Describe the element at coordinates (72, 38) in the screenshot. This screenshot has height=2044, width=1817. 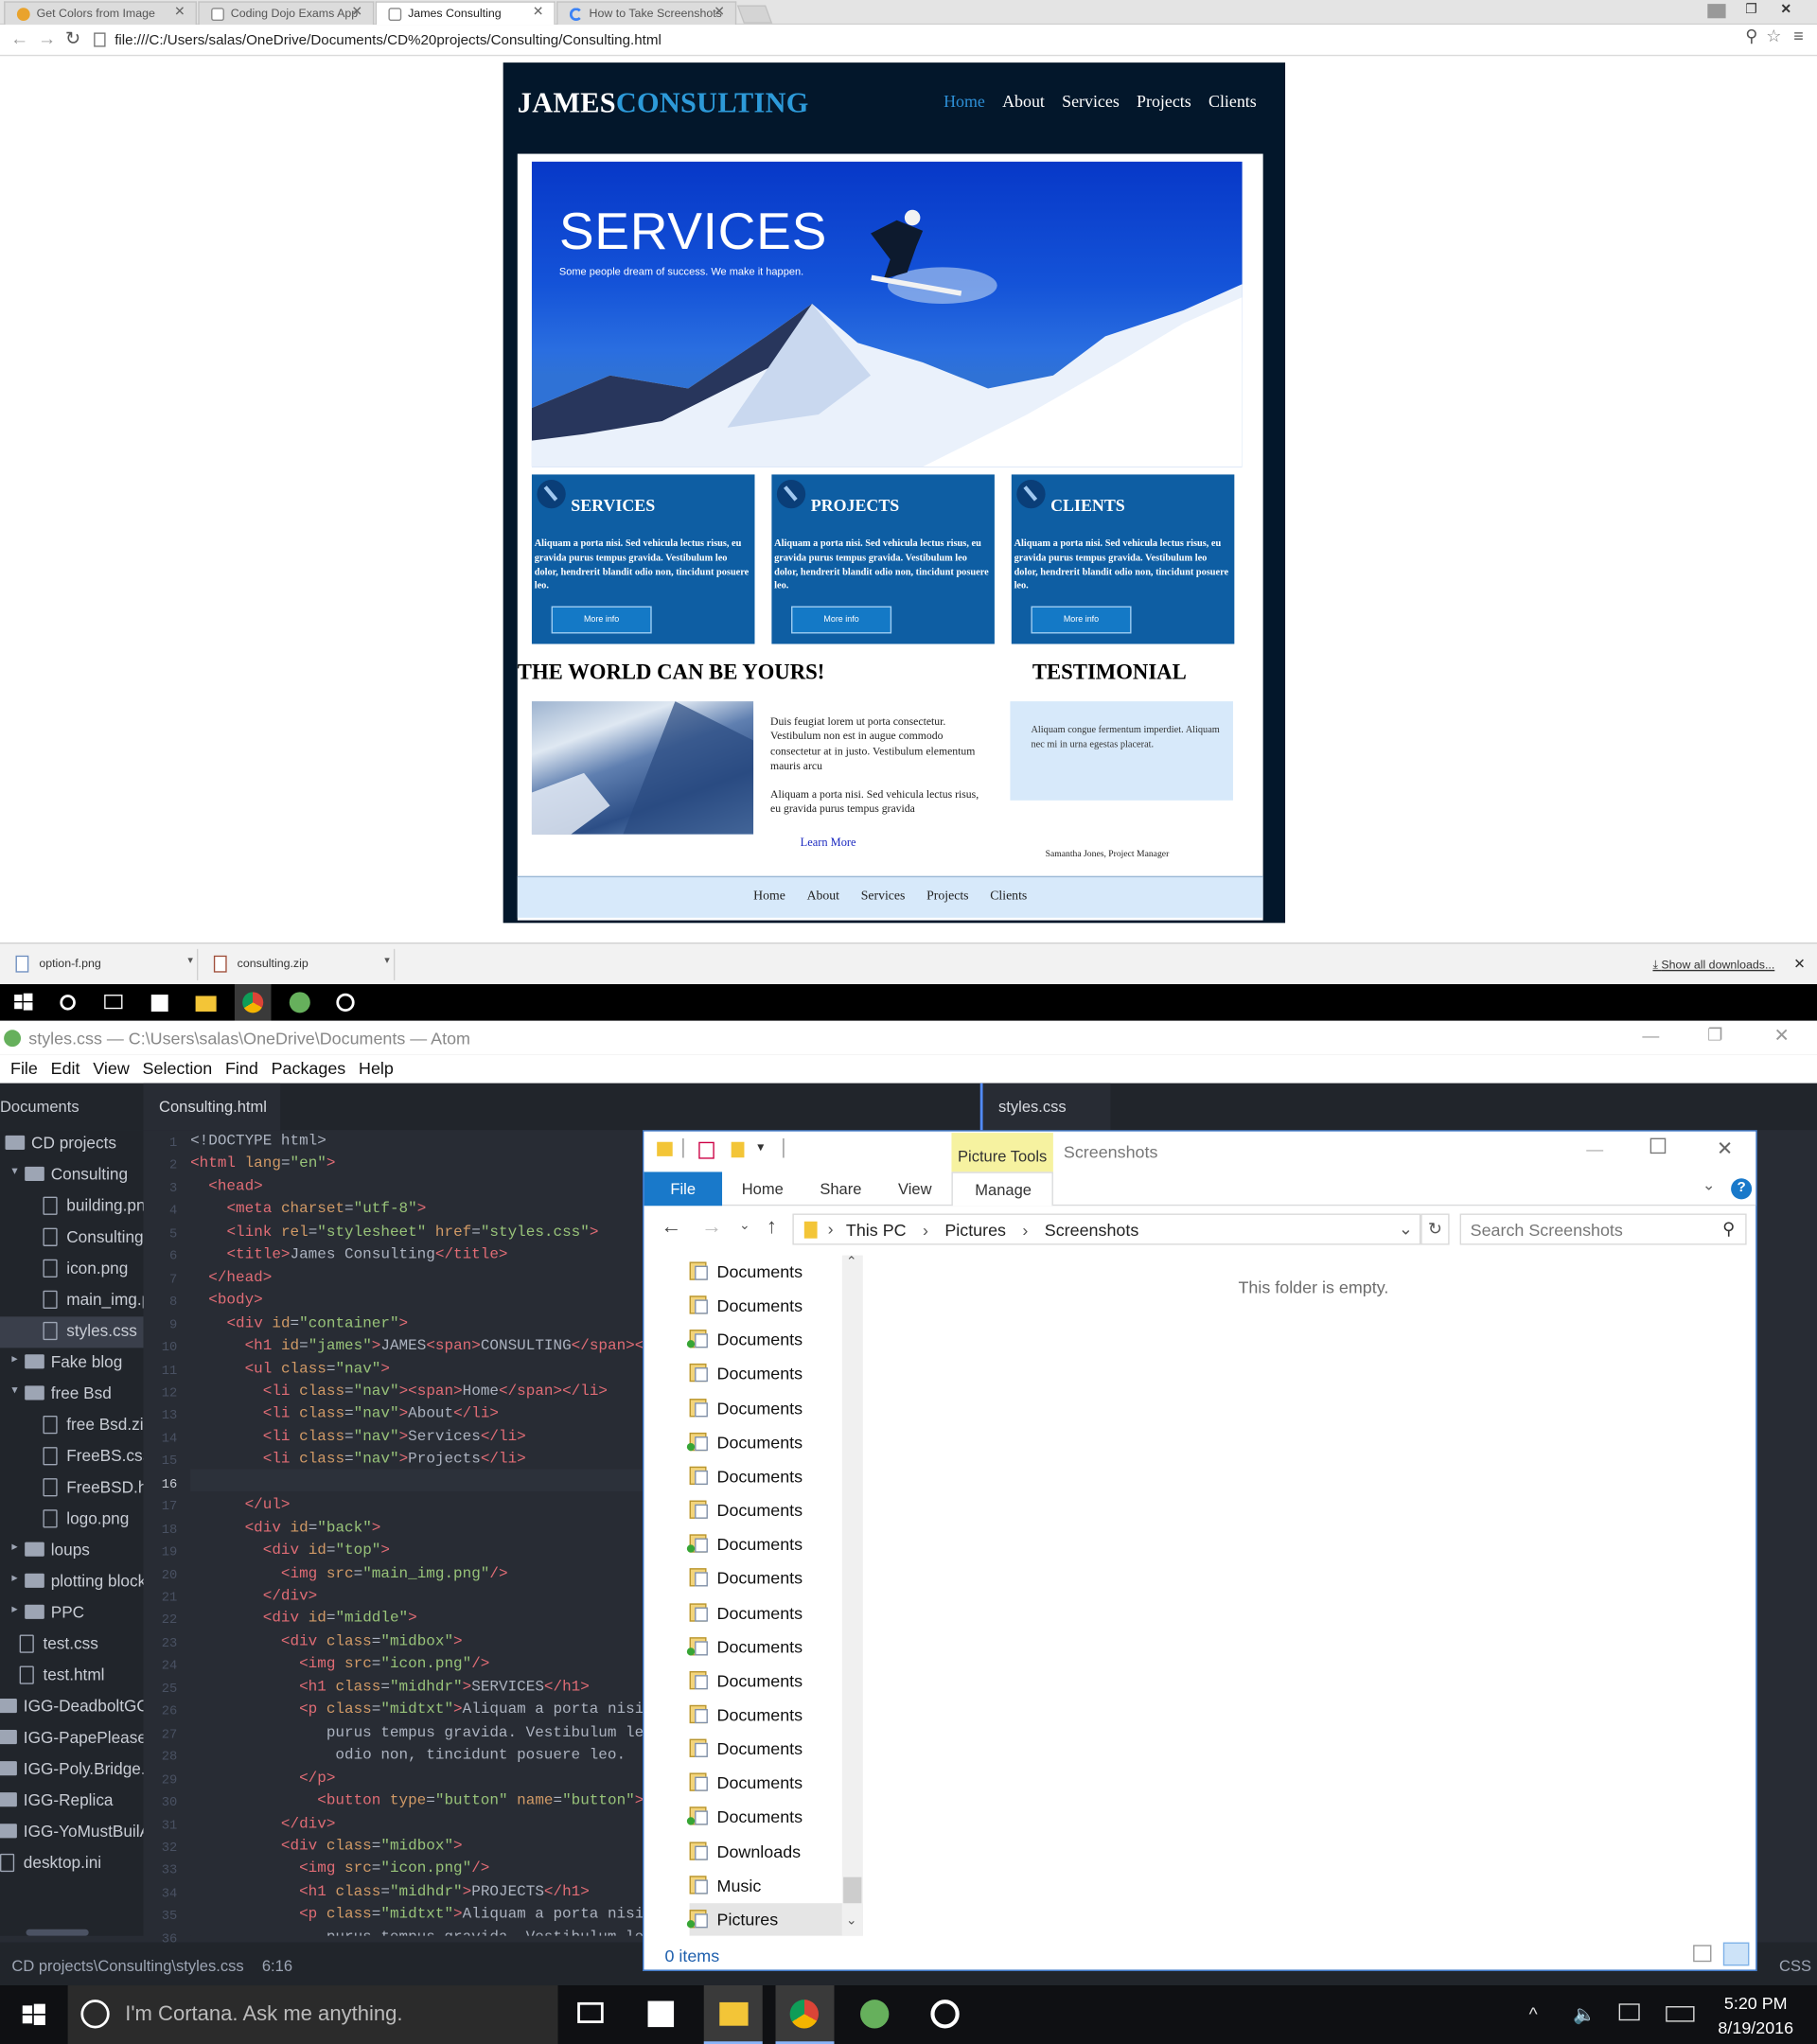
I see `reload-icon: ↻` at that location.